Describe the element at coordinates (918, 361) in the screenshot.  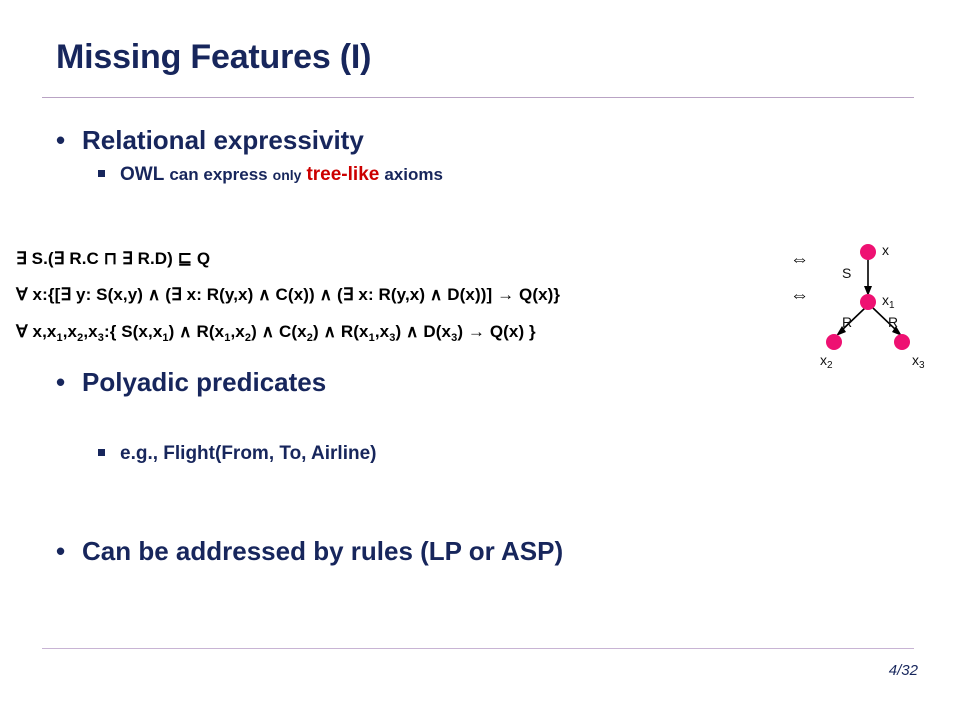
I see `tree-label-x3: x3` at that location.